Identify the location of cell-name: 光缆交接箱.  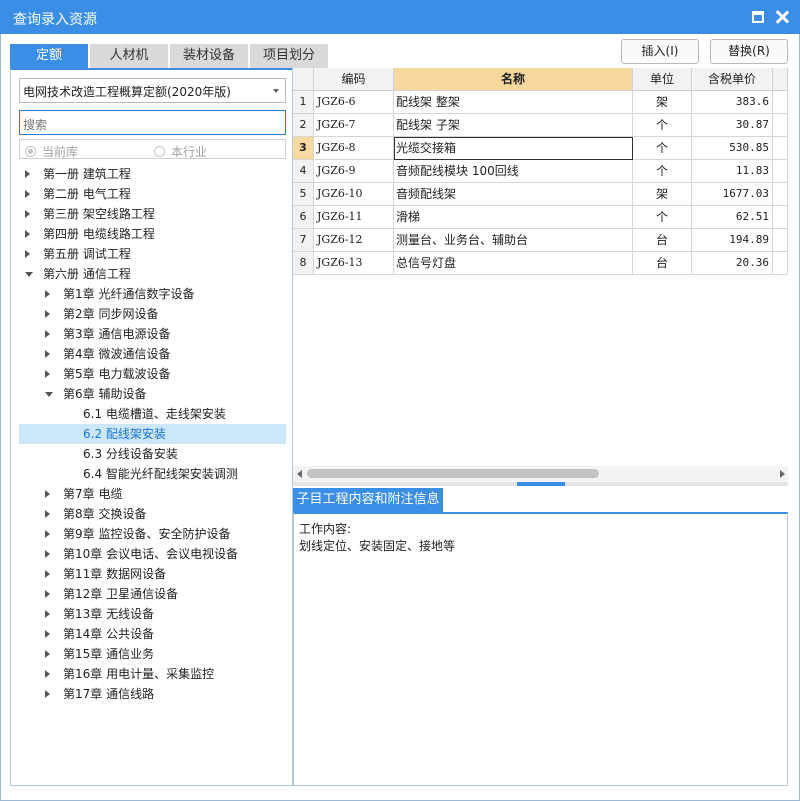
(513, 148).